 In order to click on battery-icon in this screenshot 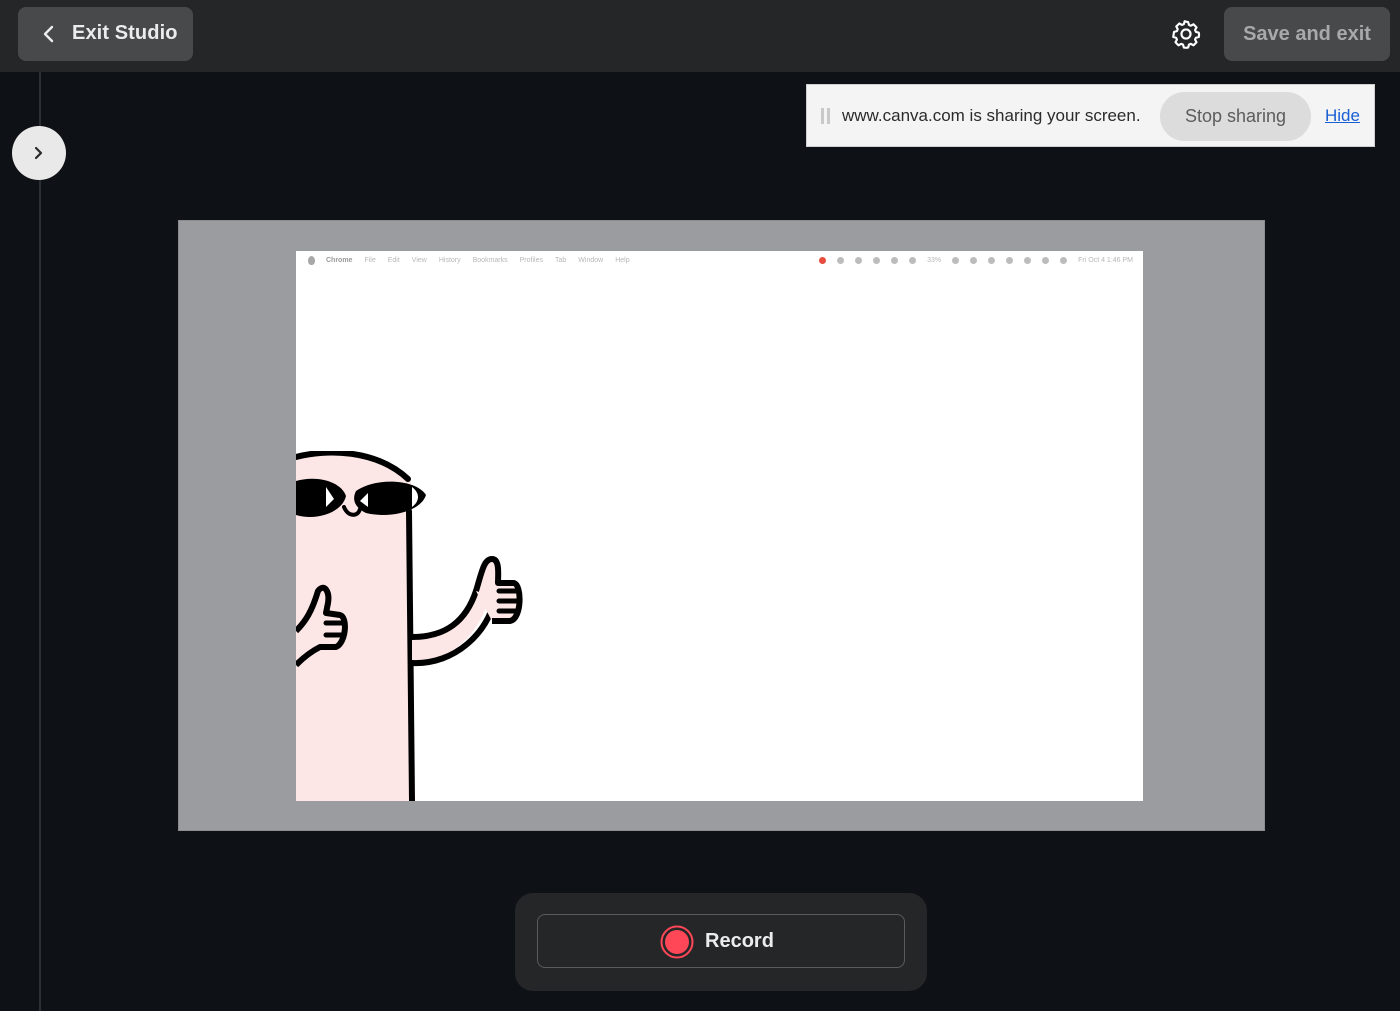, I will do `click(956, 260)`.